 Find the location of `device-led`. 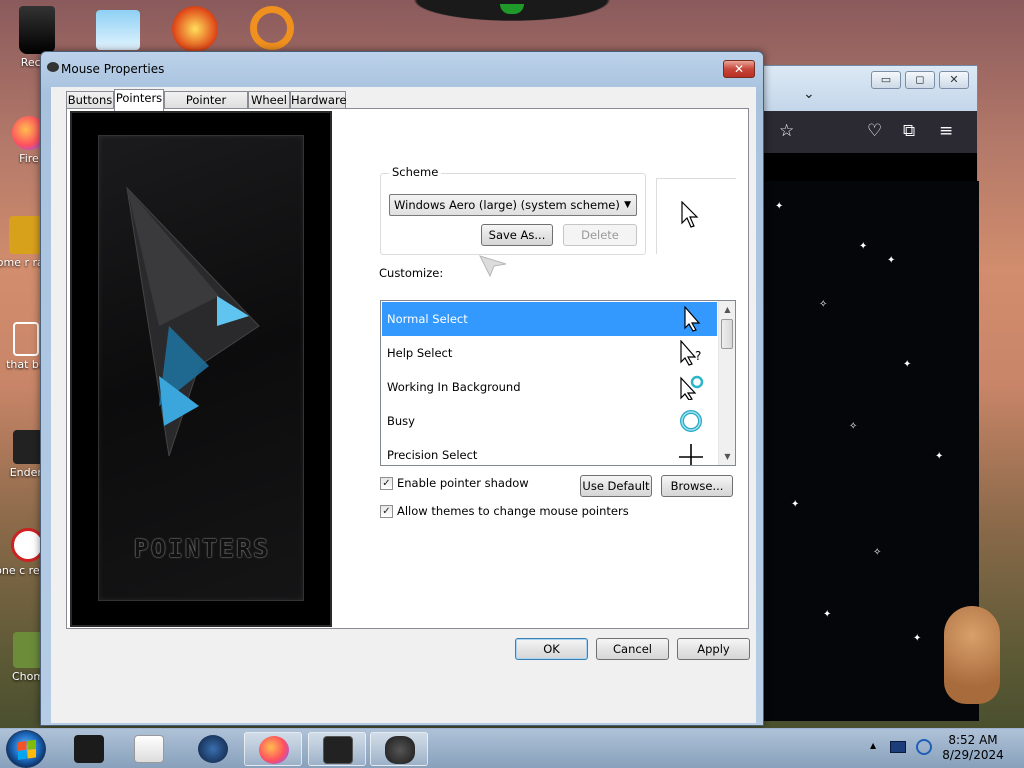

device-led is located at coordinates (512, 9).